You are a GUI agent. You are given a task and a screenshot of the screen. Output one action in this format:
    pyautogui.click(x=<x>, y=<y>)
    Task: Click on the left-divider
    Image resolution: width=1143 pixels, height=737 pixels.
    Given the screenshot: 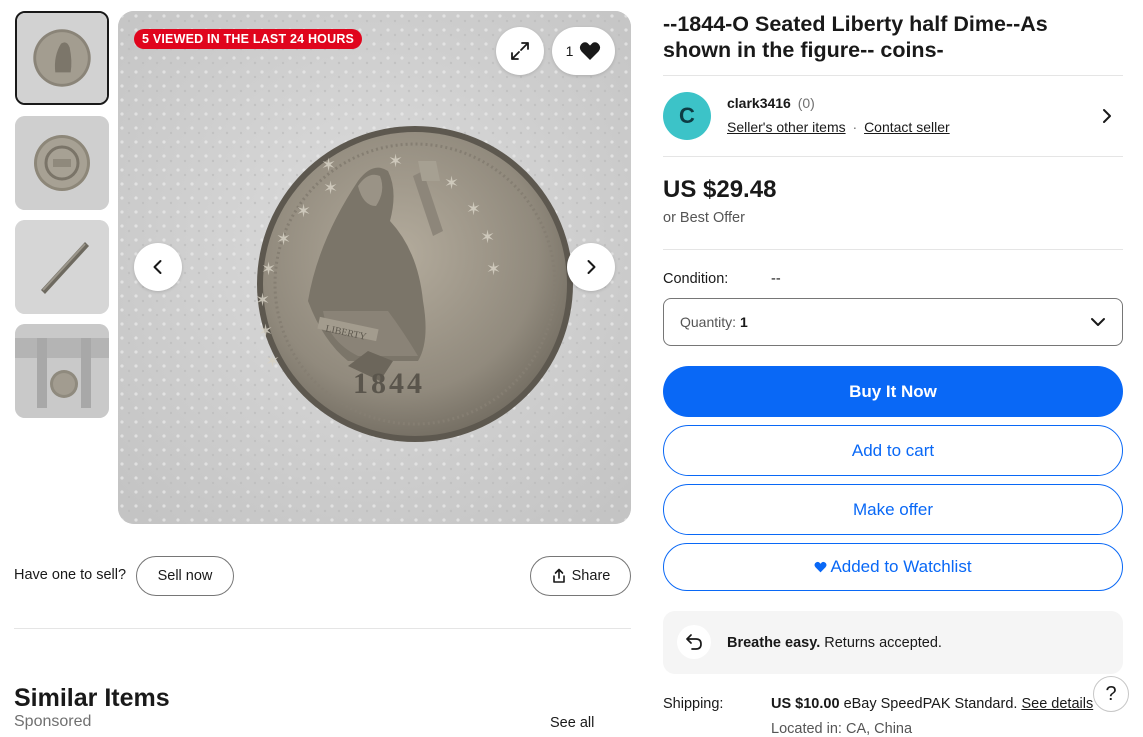 What is the action you would take?
    pyautogui.click(x=322, y=628)
    